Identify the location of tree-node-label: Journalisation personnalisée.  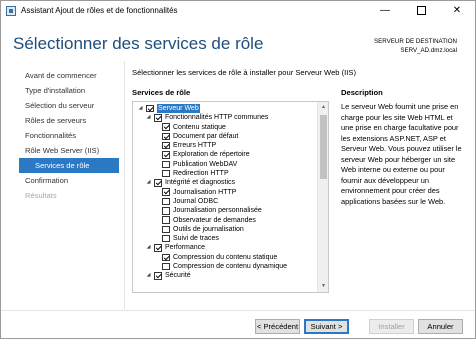
(217, 210).